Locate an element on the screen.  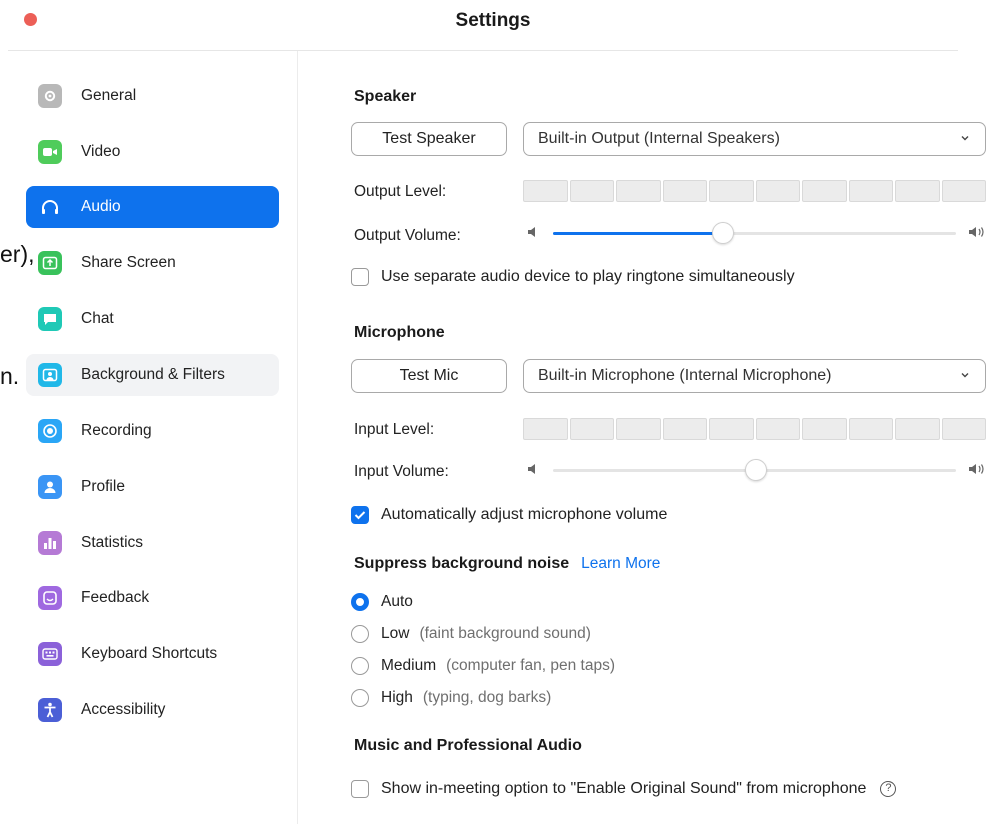
noise-option-label: Medium is located at coordinates (409, 665).